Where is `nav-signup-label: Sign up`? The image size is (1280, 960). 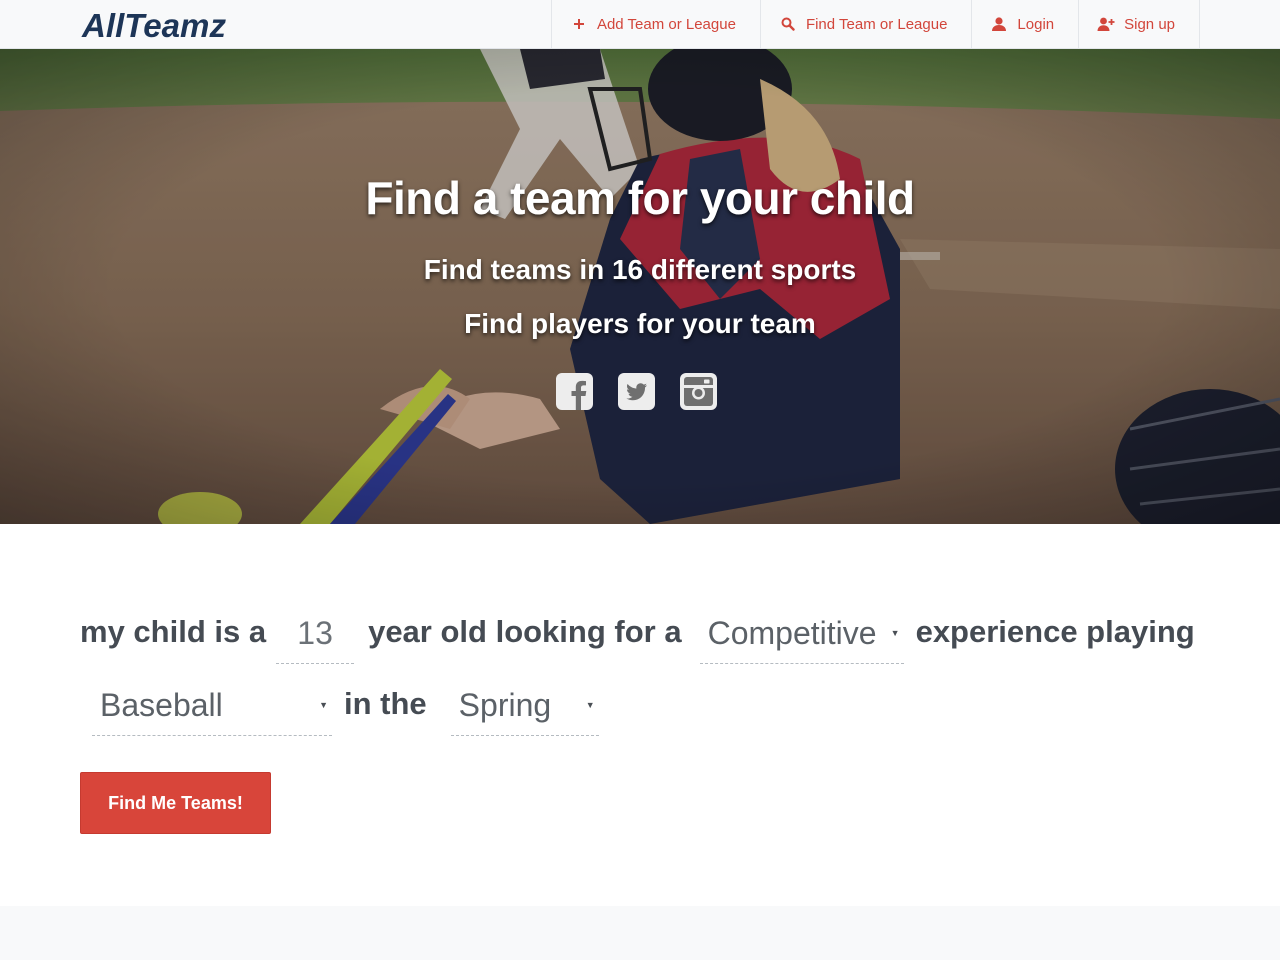
nav-signup-label: Sign up is located at coordinates (1149, 24).